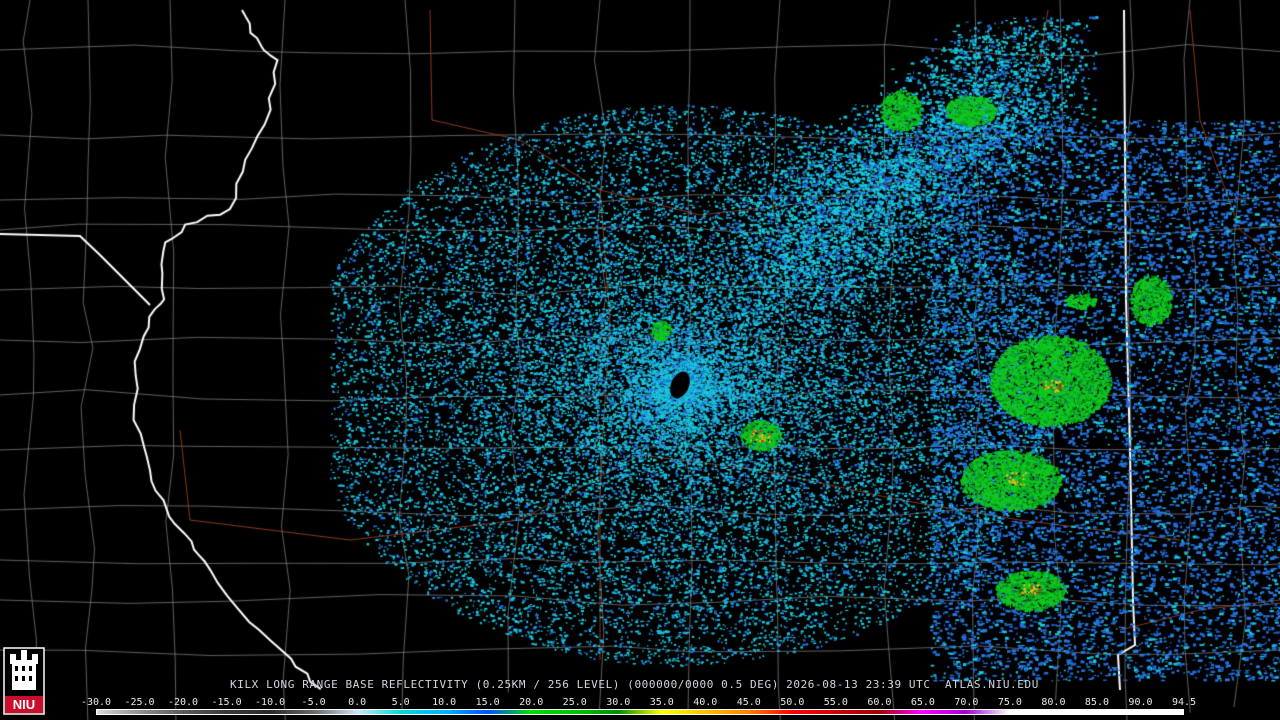  Describe the element at coordinates (705, 702) in the screenshot. I see `scale-label: 40.0` at that location.